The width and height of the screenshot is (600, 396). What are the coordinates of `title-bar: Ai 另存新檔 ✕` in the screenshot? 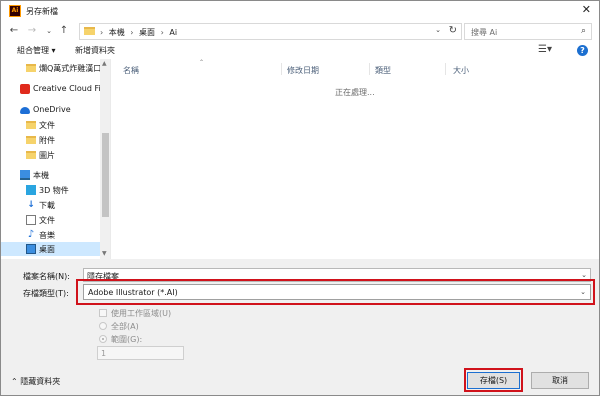 It's located at (300, 11).